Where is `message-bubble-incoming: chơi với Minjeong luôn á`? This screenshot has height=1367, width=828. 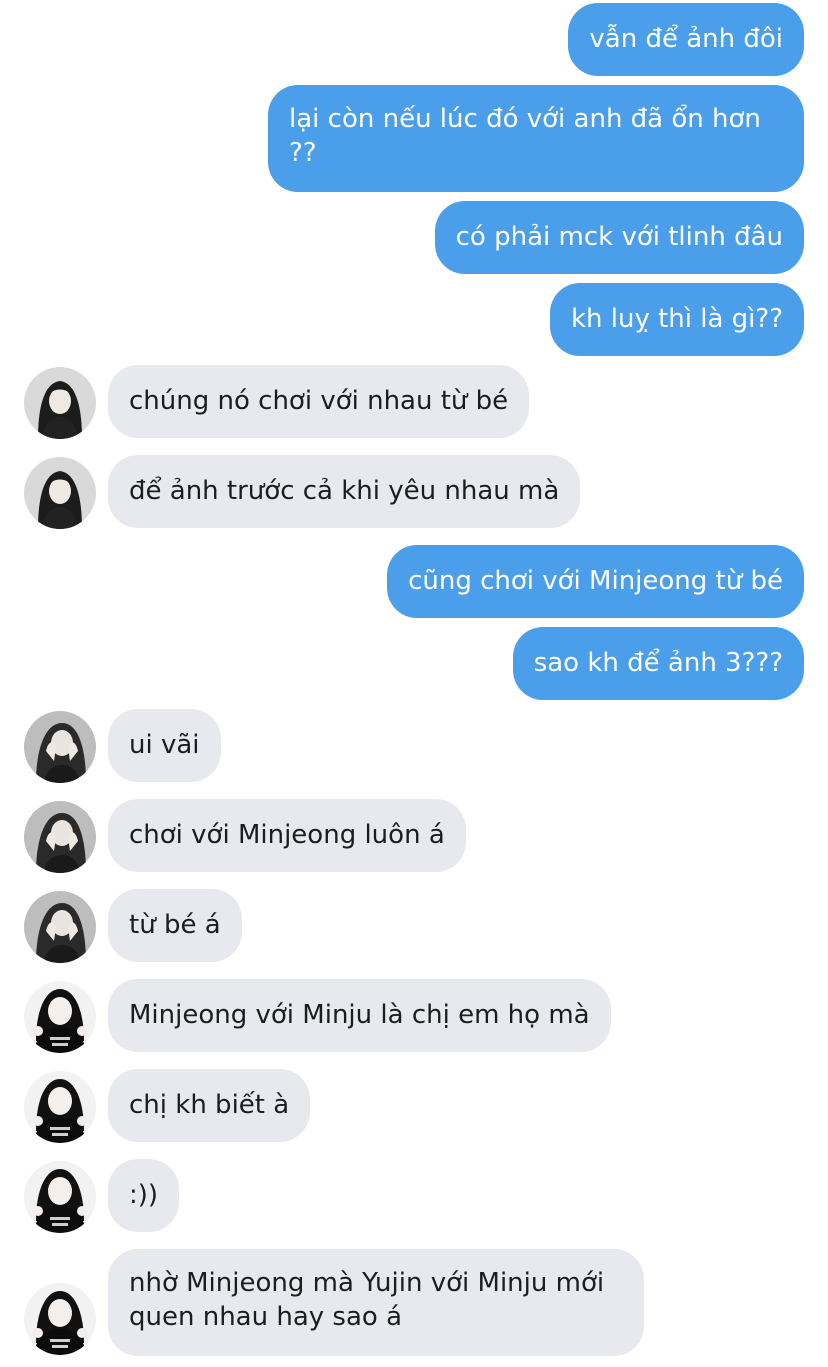
message-bubble-incoming: chơi với Minjeong luôn á is located at coordinates (287, 835).